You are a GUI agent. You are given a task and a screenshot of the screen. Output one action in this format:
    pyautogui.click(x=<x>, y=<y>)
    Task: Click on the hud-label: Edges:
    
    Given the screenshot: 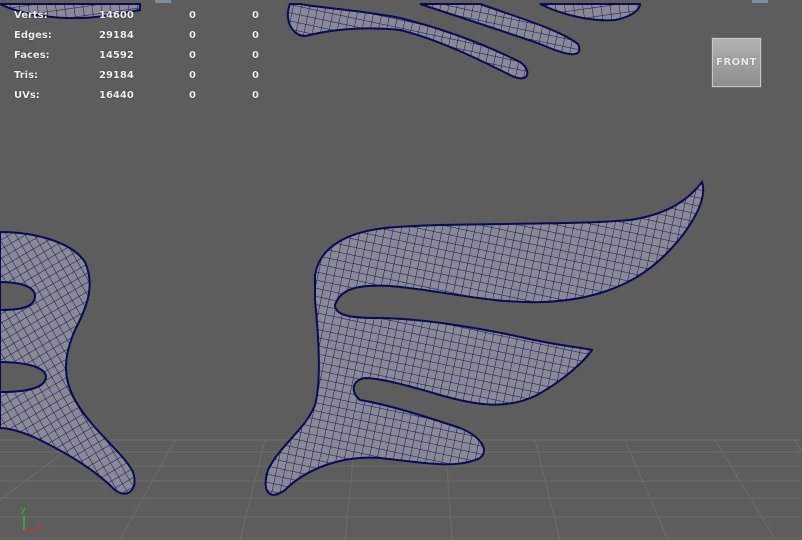 What is the action you would take?
    pyautogui.click(x=33, y=35)
    